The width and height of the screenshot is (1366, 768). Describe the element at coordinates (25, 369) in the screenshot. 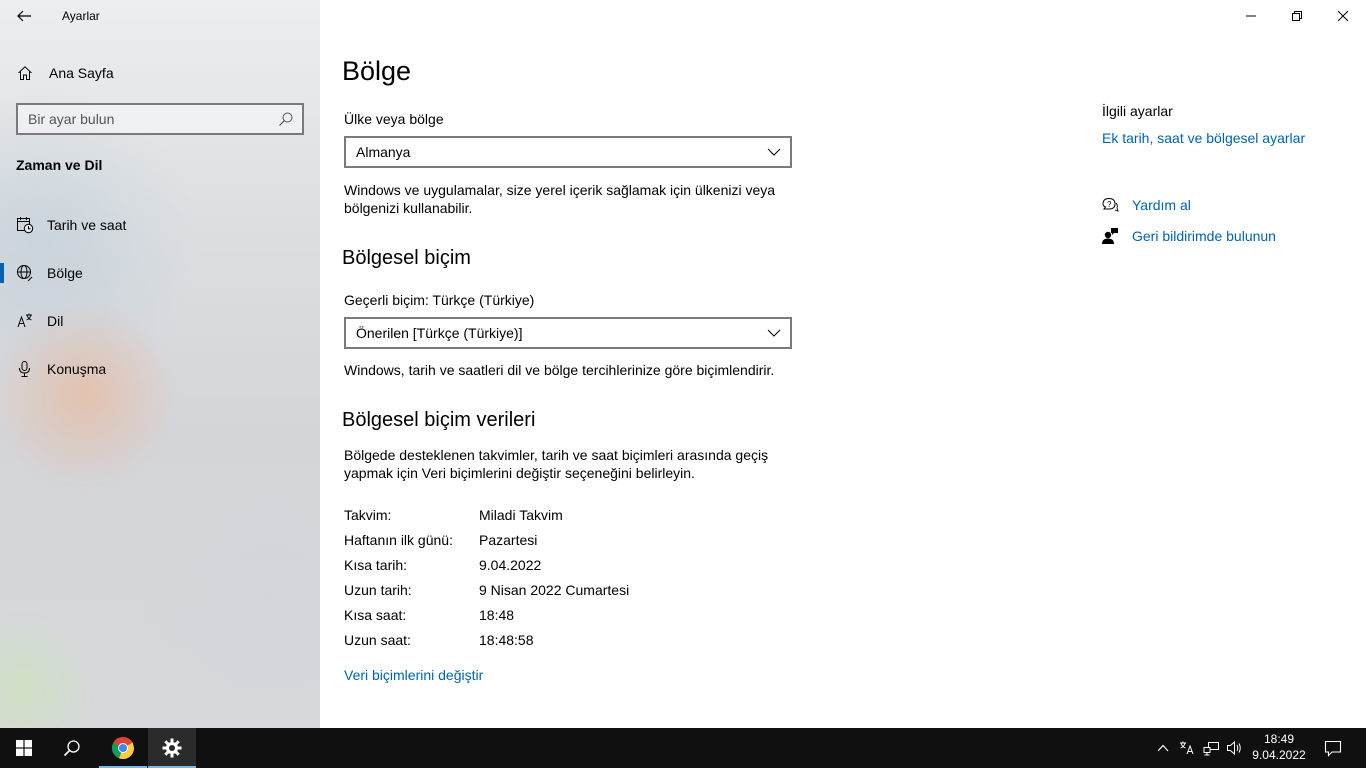

I see `microphone-icon` at that location.